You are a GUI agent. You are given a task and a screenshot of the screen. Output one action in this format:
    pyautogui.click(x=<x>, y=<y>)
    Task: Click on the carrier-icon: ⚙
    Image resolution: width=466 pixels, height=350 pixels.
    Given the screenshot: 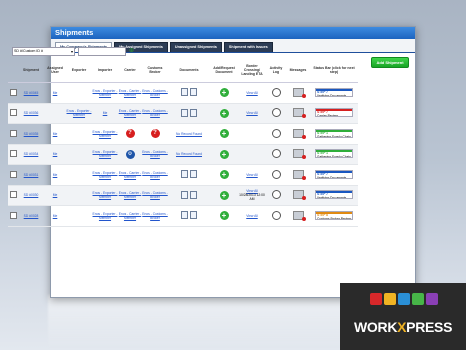 What is the action you would take?
    pyautogui.click(x=130, y=154)
    